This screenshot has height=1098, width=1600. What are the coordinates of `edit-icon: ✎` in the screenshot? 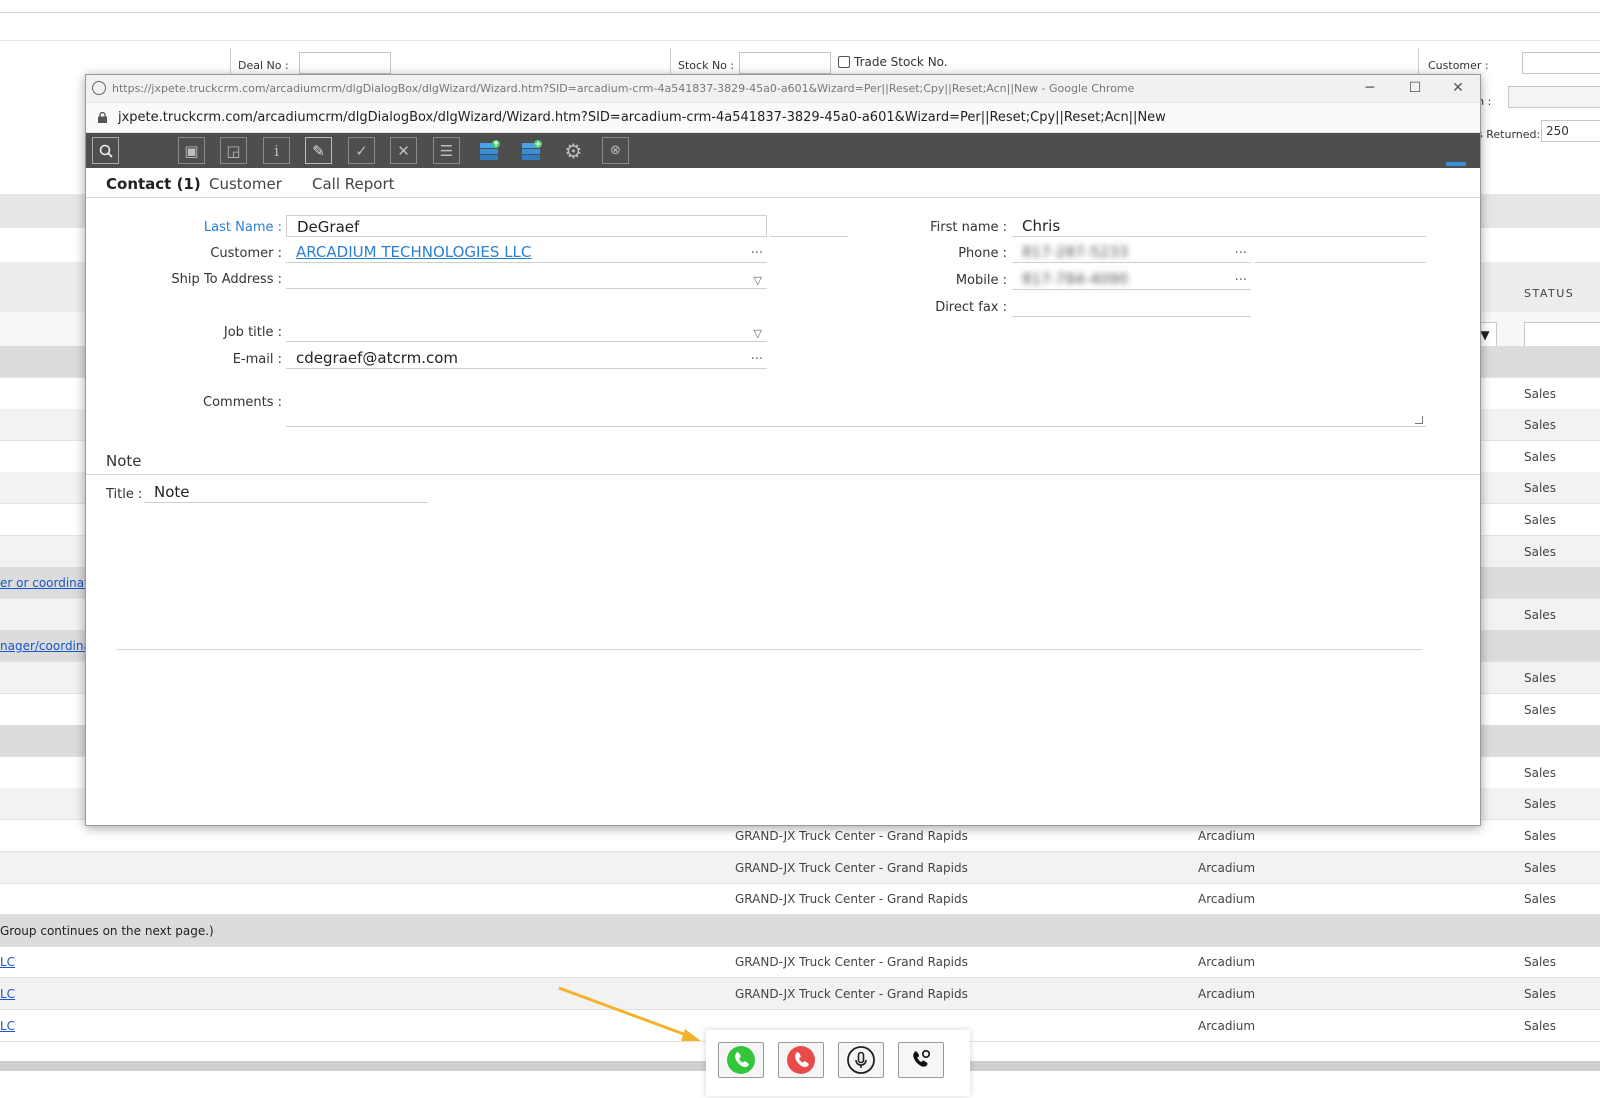 It's located at (318, 150).